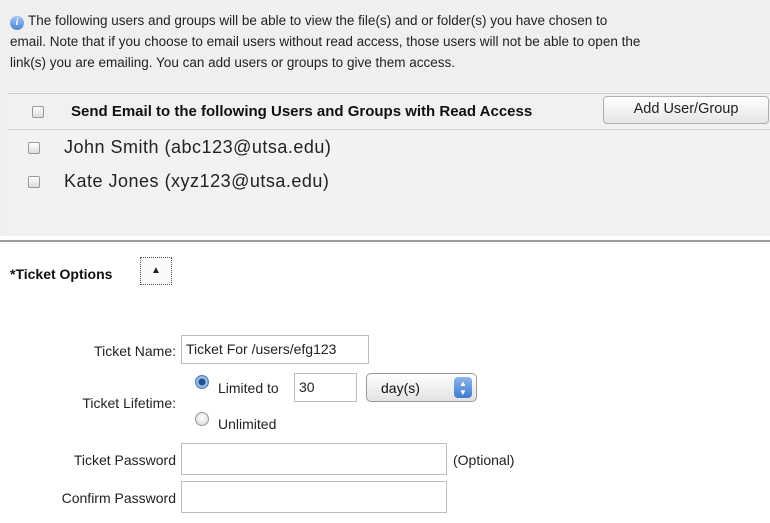 The image size is (770, 523). Describe the element at coordinates (135, 351) in the screenshot. I see `ticket-name-label: Ticket Name:` at that location.